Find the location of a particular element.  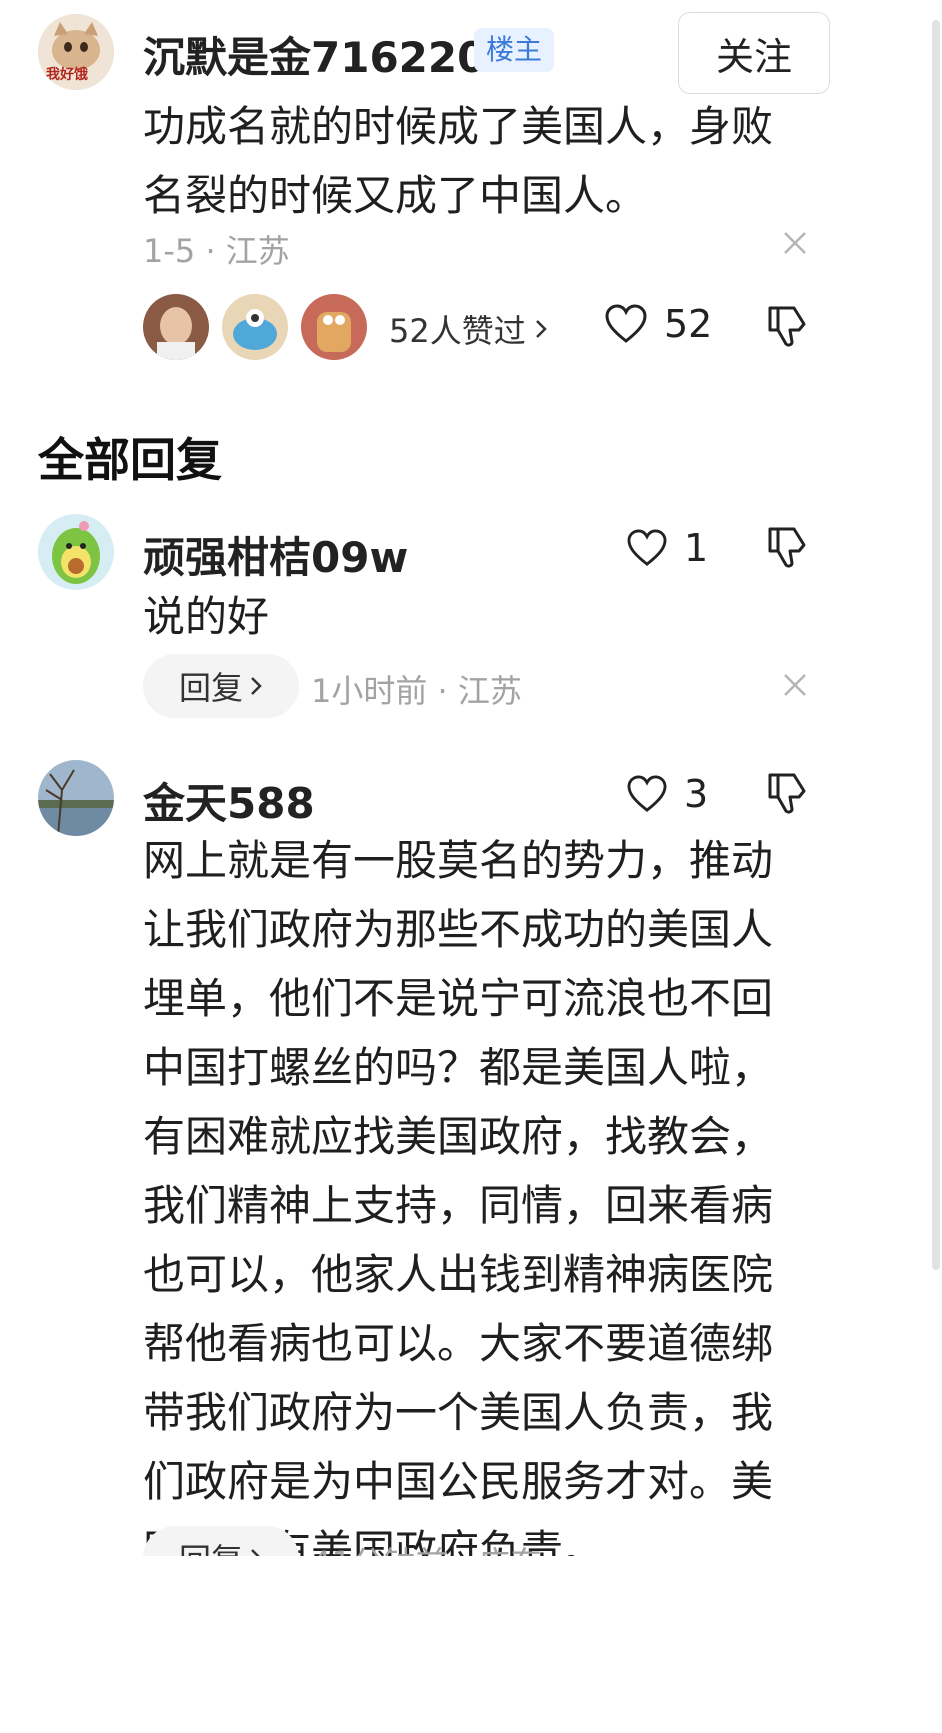

reply-like-button: 3 is located at coordinates (667, 794).